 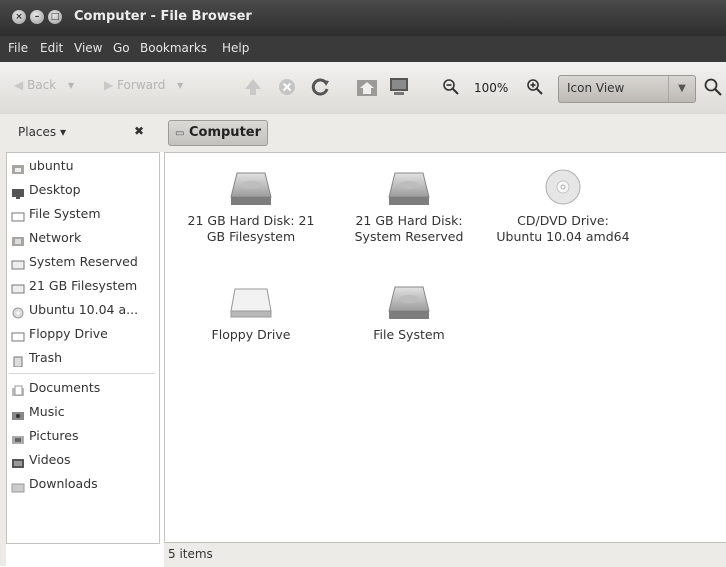 I want to click on sidebar-item-desktop: Desktop, so click(x=46, y=190).